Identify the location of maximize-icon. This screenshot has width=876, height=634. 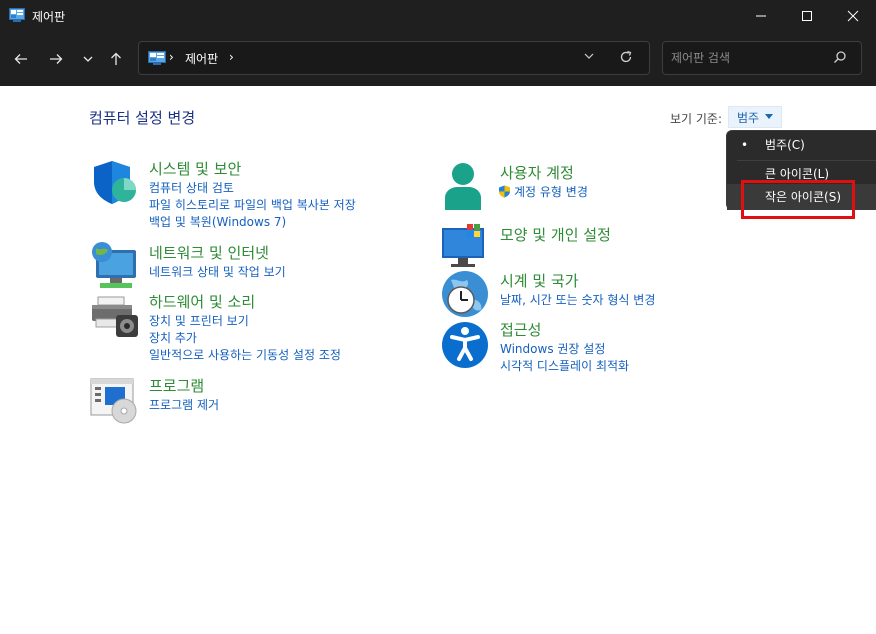
(807, 16).